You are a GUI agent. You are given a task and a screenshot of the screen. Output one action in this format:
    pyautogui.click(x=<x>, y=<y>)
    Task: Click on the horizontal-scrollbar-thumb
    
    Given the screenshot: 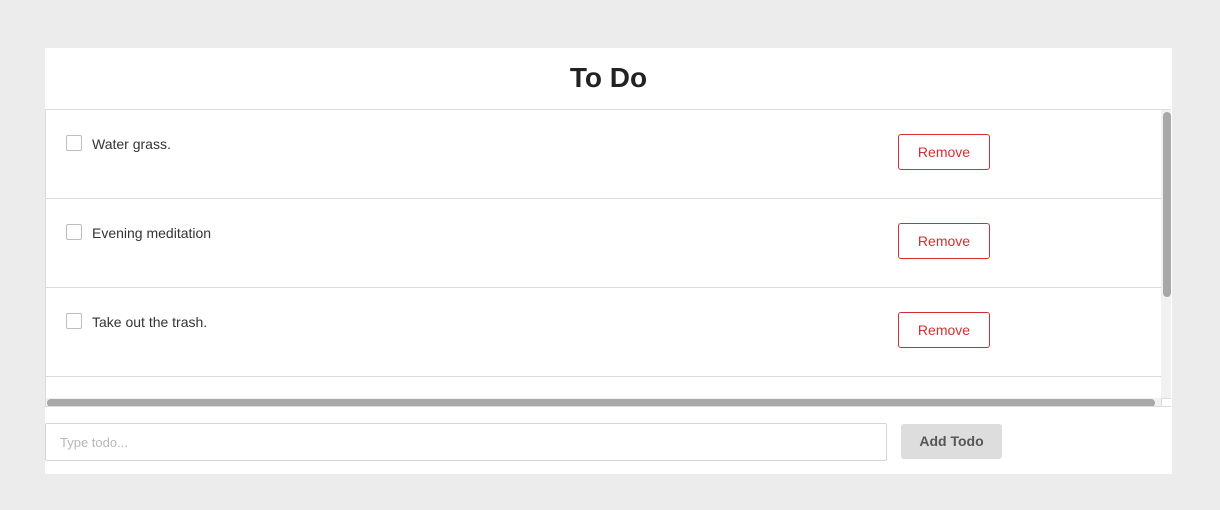 What is the action you would take?
    pyautogui.click(x=601, y=402)
    